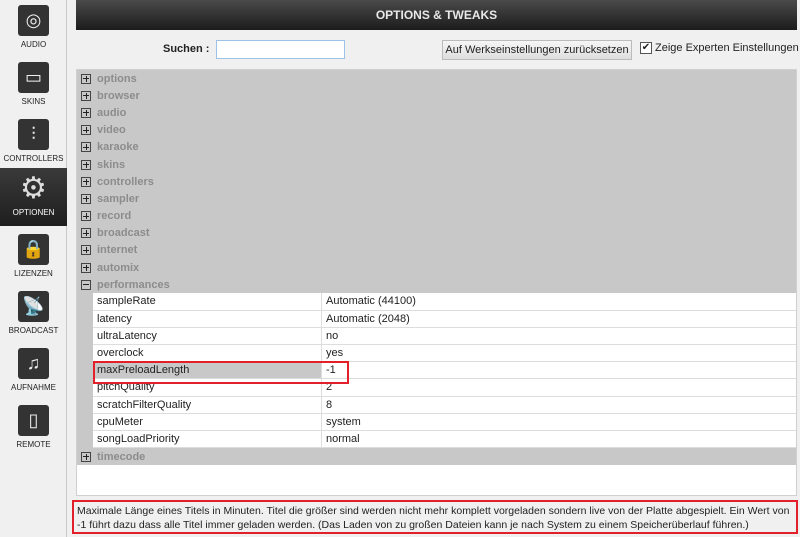 The image size is (800, 537). What do you see at coordinates (559, 371) in the screenshot?
I see `setting-value: -1` at bounding box center [559, 371].